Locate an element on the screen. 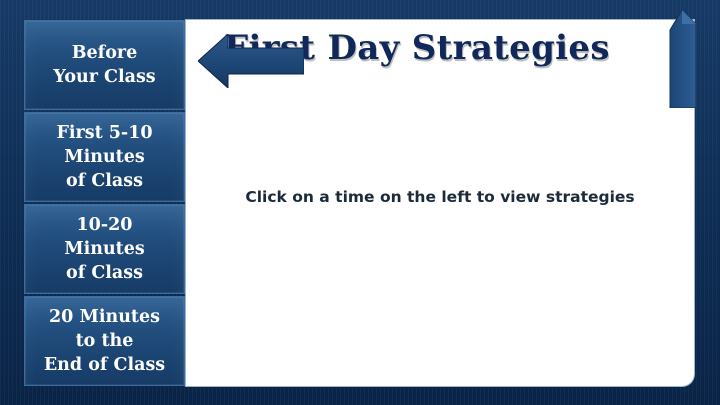  sidebar-item-20-minutes-to-end: 20 Minutes to the End of Class is located at coordinates (104, 341).